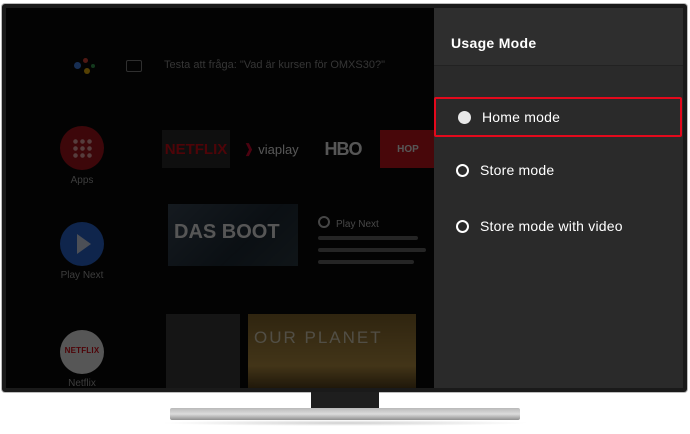 This screenshot has height=434, width=690. What do you see at coordinates (517, 170) in the screenshot?
I see `option-label: Store mode` at bounding box center [517, 170].